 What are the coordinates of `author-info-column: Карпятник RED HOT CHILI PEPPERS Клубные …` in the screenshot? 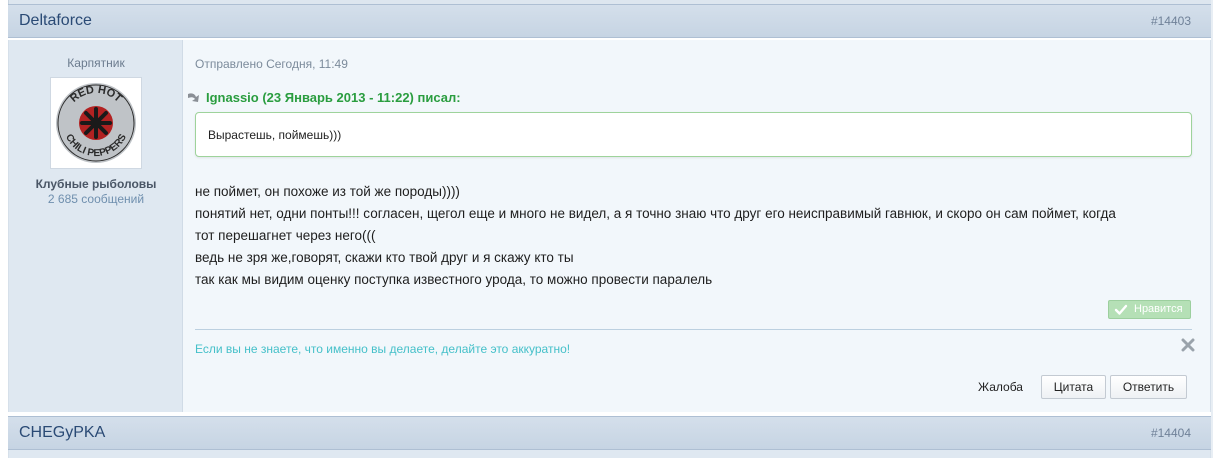 It's located at (96, 226).